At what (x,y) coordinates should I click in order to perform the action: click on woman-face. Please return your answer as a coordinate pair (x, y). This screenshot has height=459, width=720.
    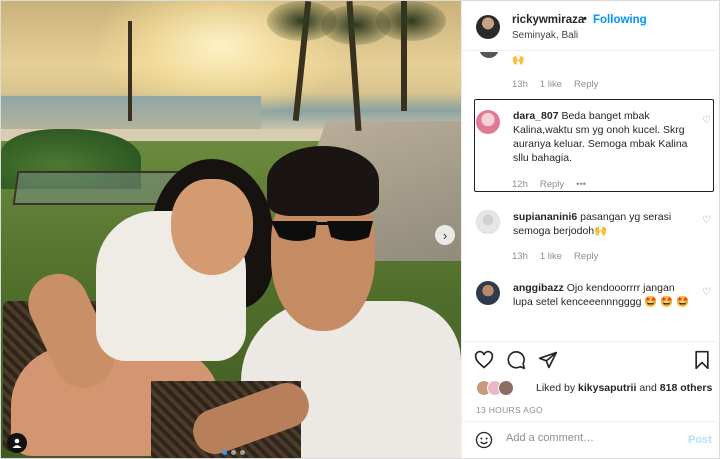
    Looking at the image, I should click on (212, 227).